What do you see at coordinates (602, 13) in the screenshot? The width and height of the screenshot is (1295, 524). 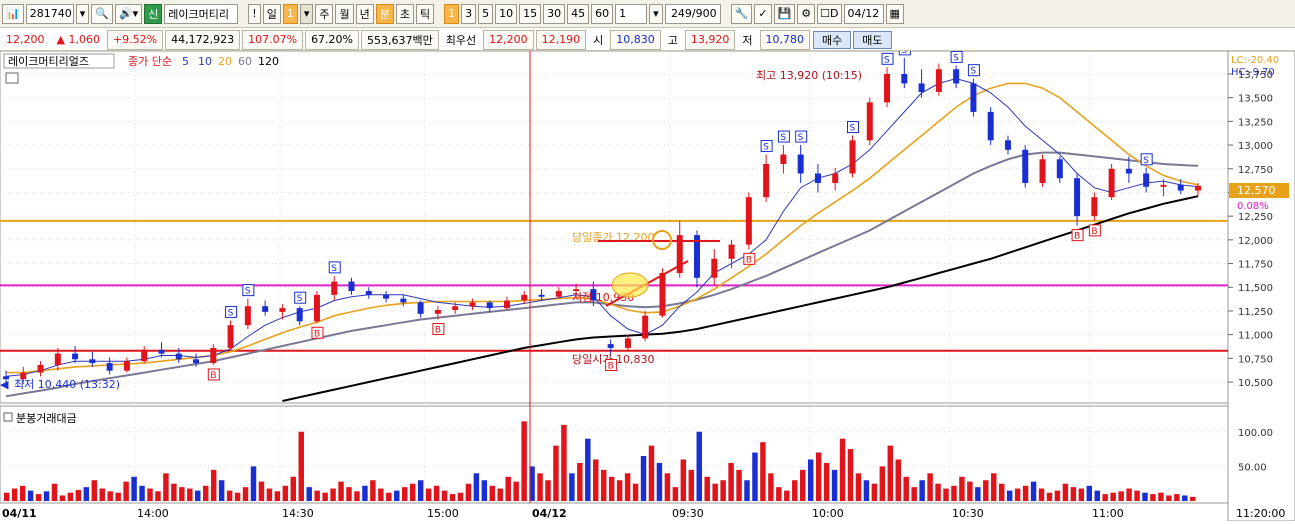 I see `minute-60-button: 60` at bounding box center [602, 13].